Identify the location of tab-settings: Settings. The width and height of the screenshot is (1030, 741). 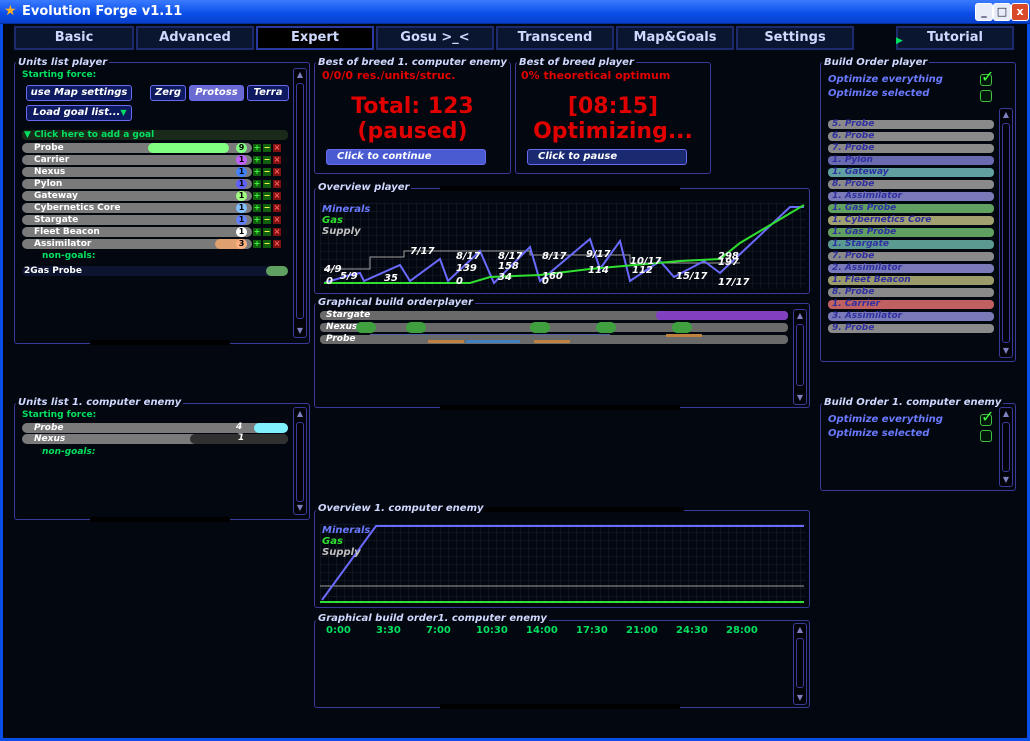
(795, 38).